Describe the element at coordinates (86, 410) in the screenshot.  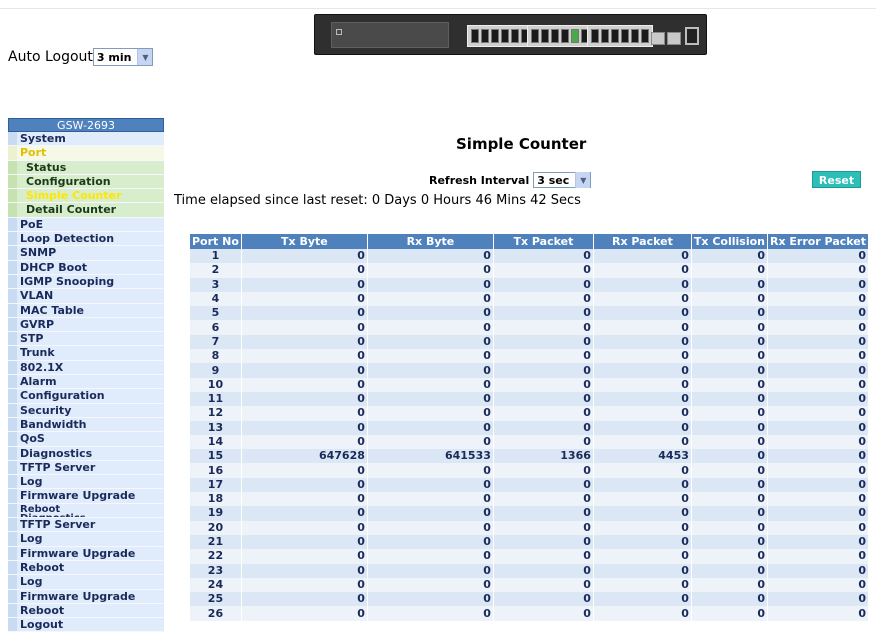
I see `sidebar-item-security: Security` at that location.